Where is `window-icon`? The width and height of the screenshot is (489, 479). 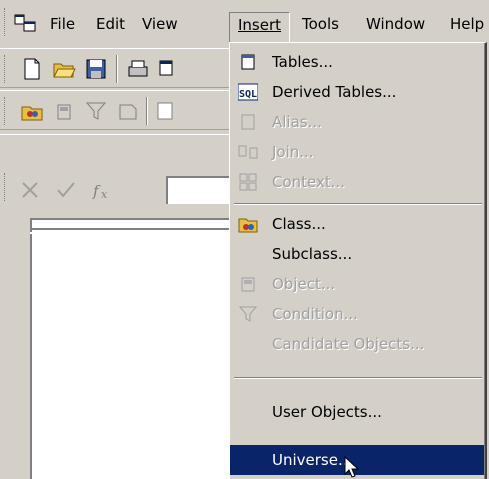
window-icon is located at coordinates (170, 69).